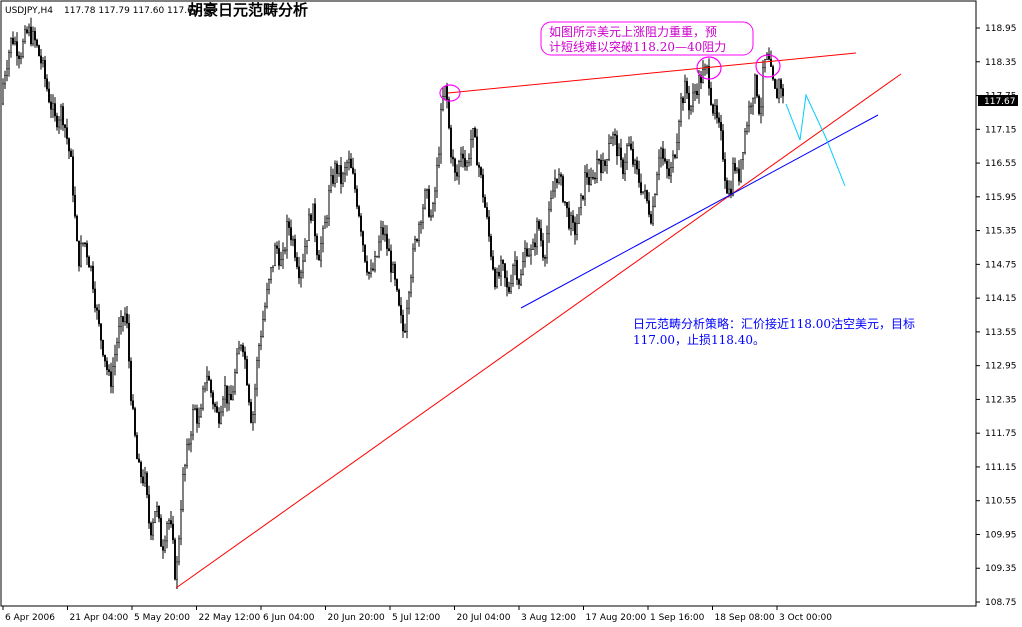 This screenshot has width=1022, height=627. What do you see at coordinates (548, 618) in the screenshot?
I see `x-tick-label: 3 Aug 12:00` at bounding box center [548, 618].